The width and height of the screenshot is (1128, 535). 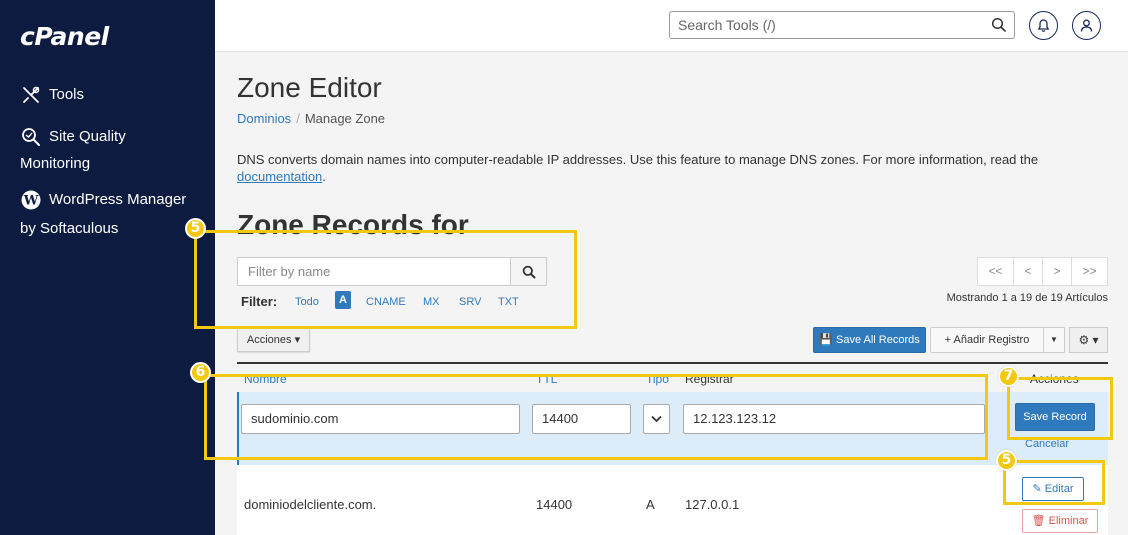 What do you see at coordinates (1060, 521) in the screenshot?
I see `delete-record-button: 🗑 Eliminar` at bounding box center [1060, 521].